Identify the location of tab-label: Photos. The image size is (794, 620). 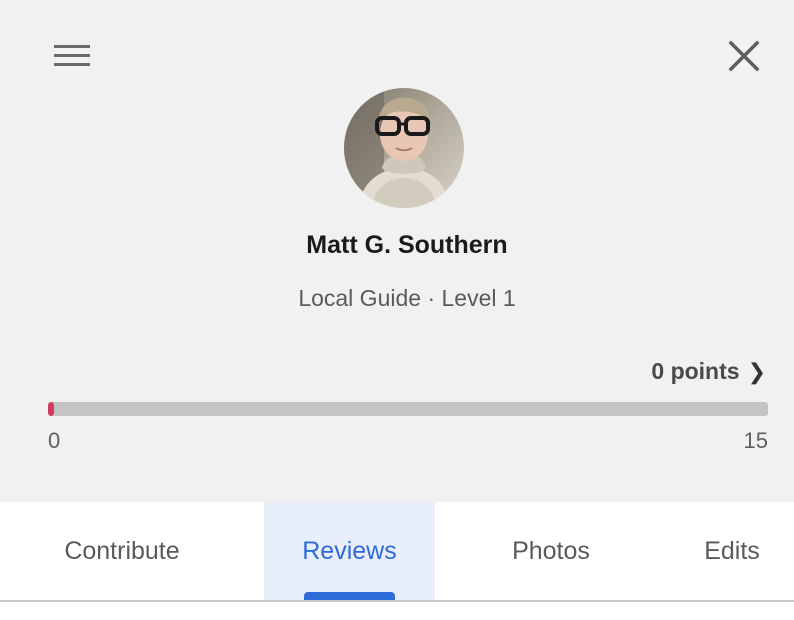
(551, 550).